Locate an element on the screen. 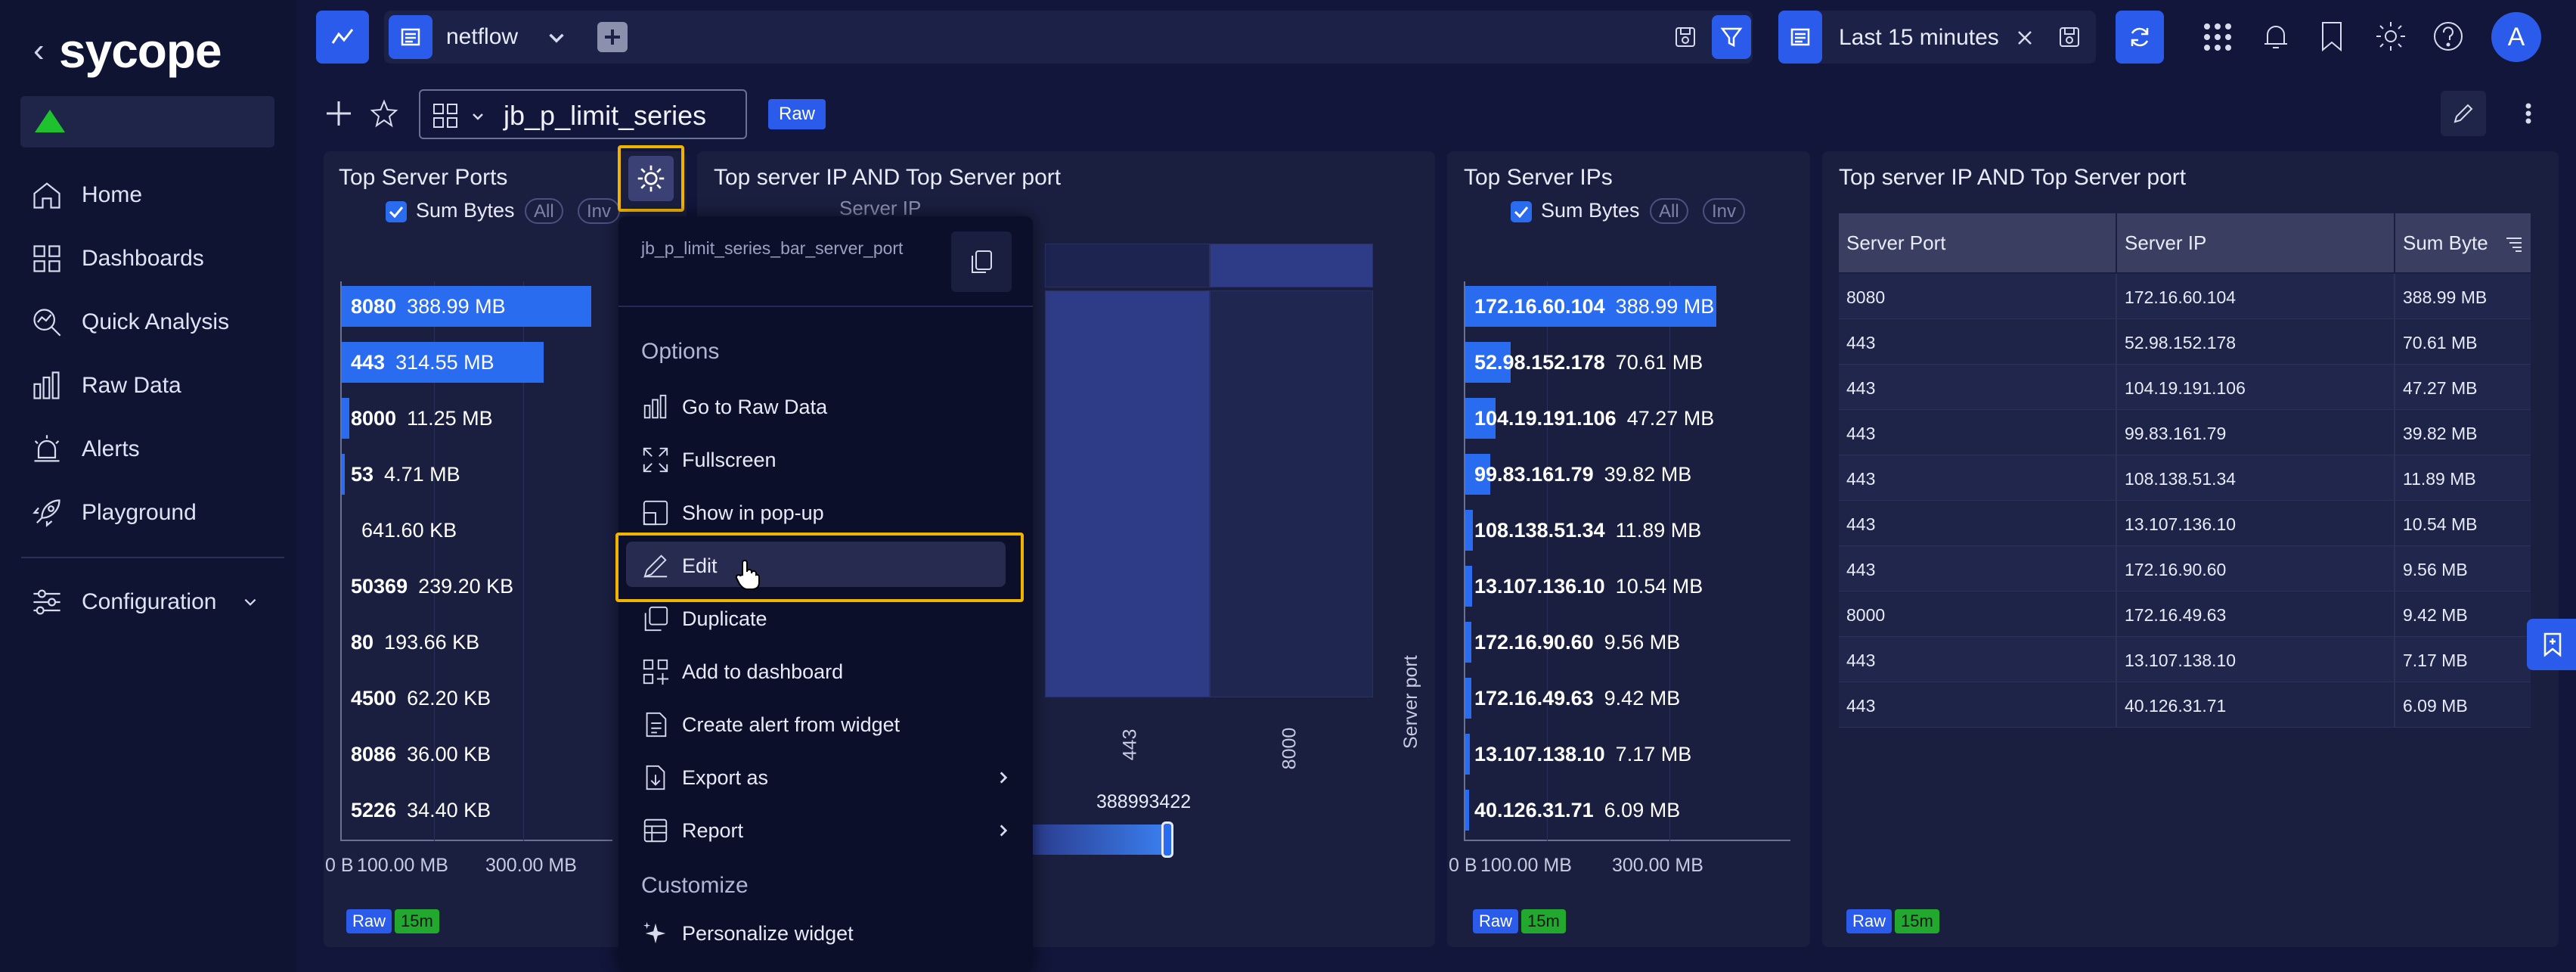 The height and width of the screenshot is (972, 2576). table-row: 443 99.83.161.79 39.82 MB is located at coordinates (2185, 432).